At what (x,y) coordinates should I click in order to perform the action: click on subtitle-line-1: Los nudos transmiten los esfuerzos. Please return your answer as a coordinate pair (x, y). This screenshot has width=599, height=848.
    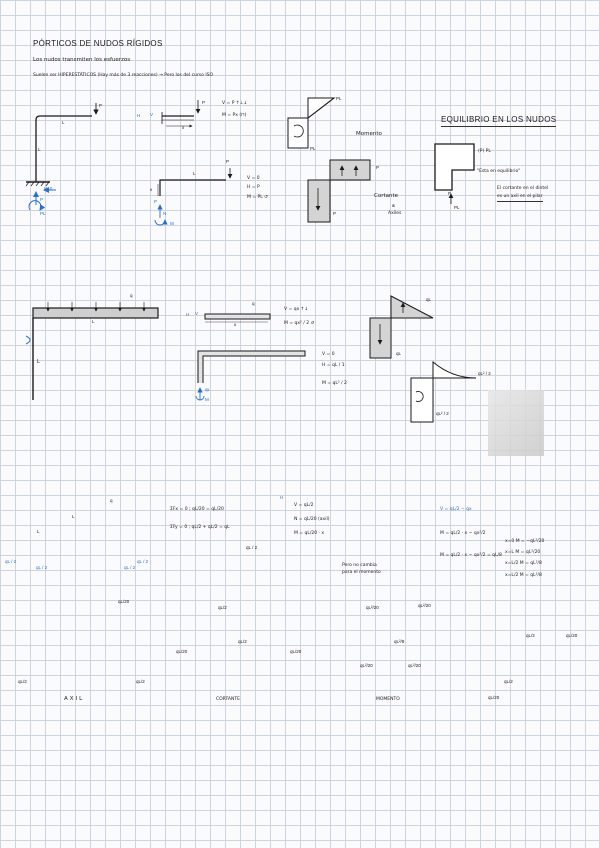
    Looking at the image, I should click on (82, 60).